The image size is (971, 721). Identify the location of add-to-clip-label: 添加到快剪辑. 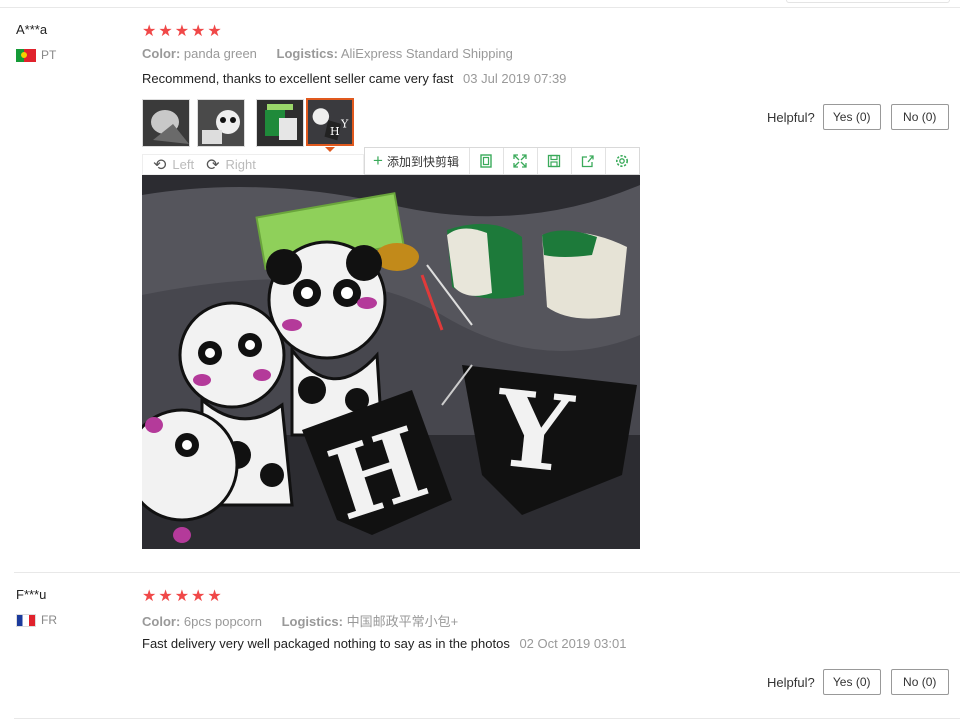
(422, 161).